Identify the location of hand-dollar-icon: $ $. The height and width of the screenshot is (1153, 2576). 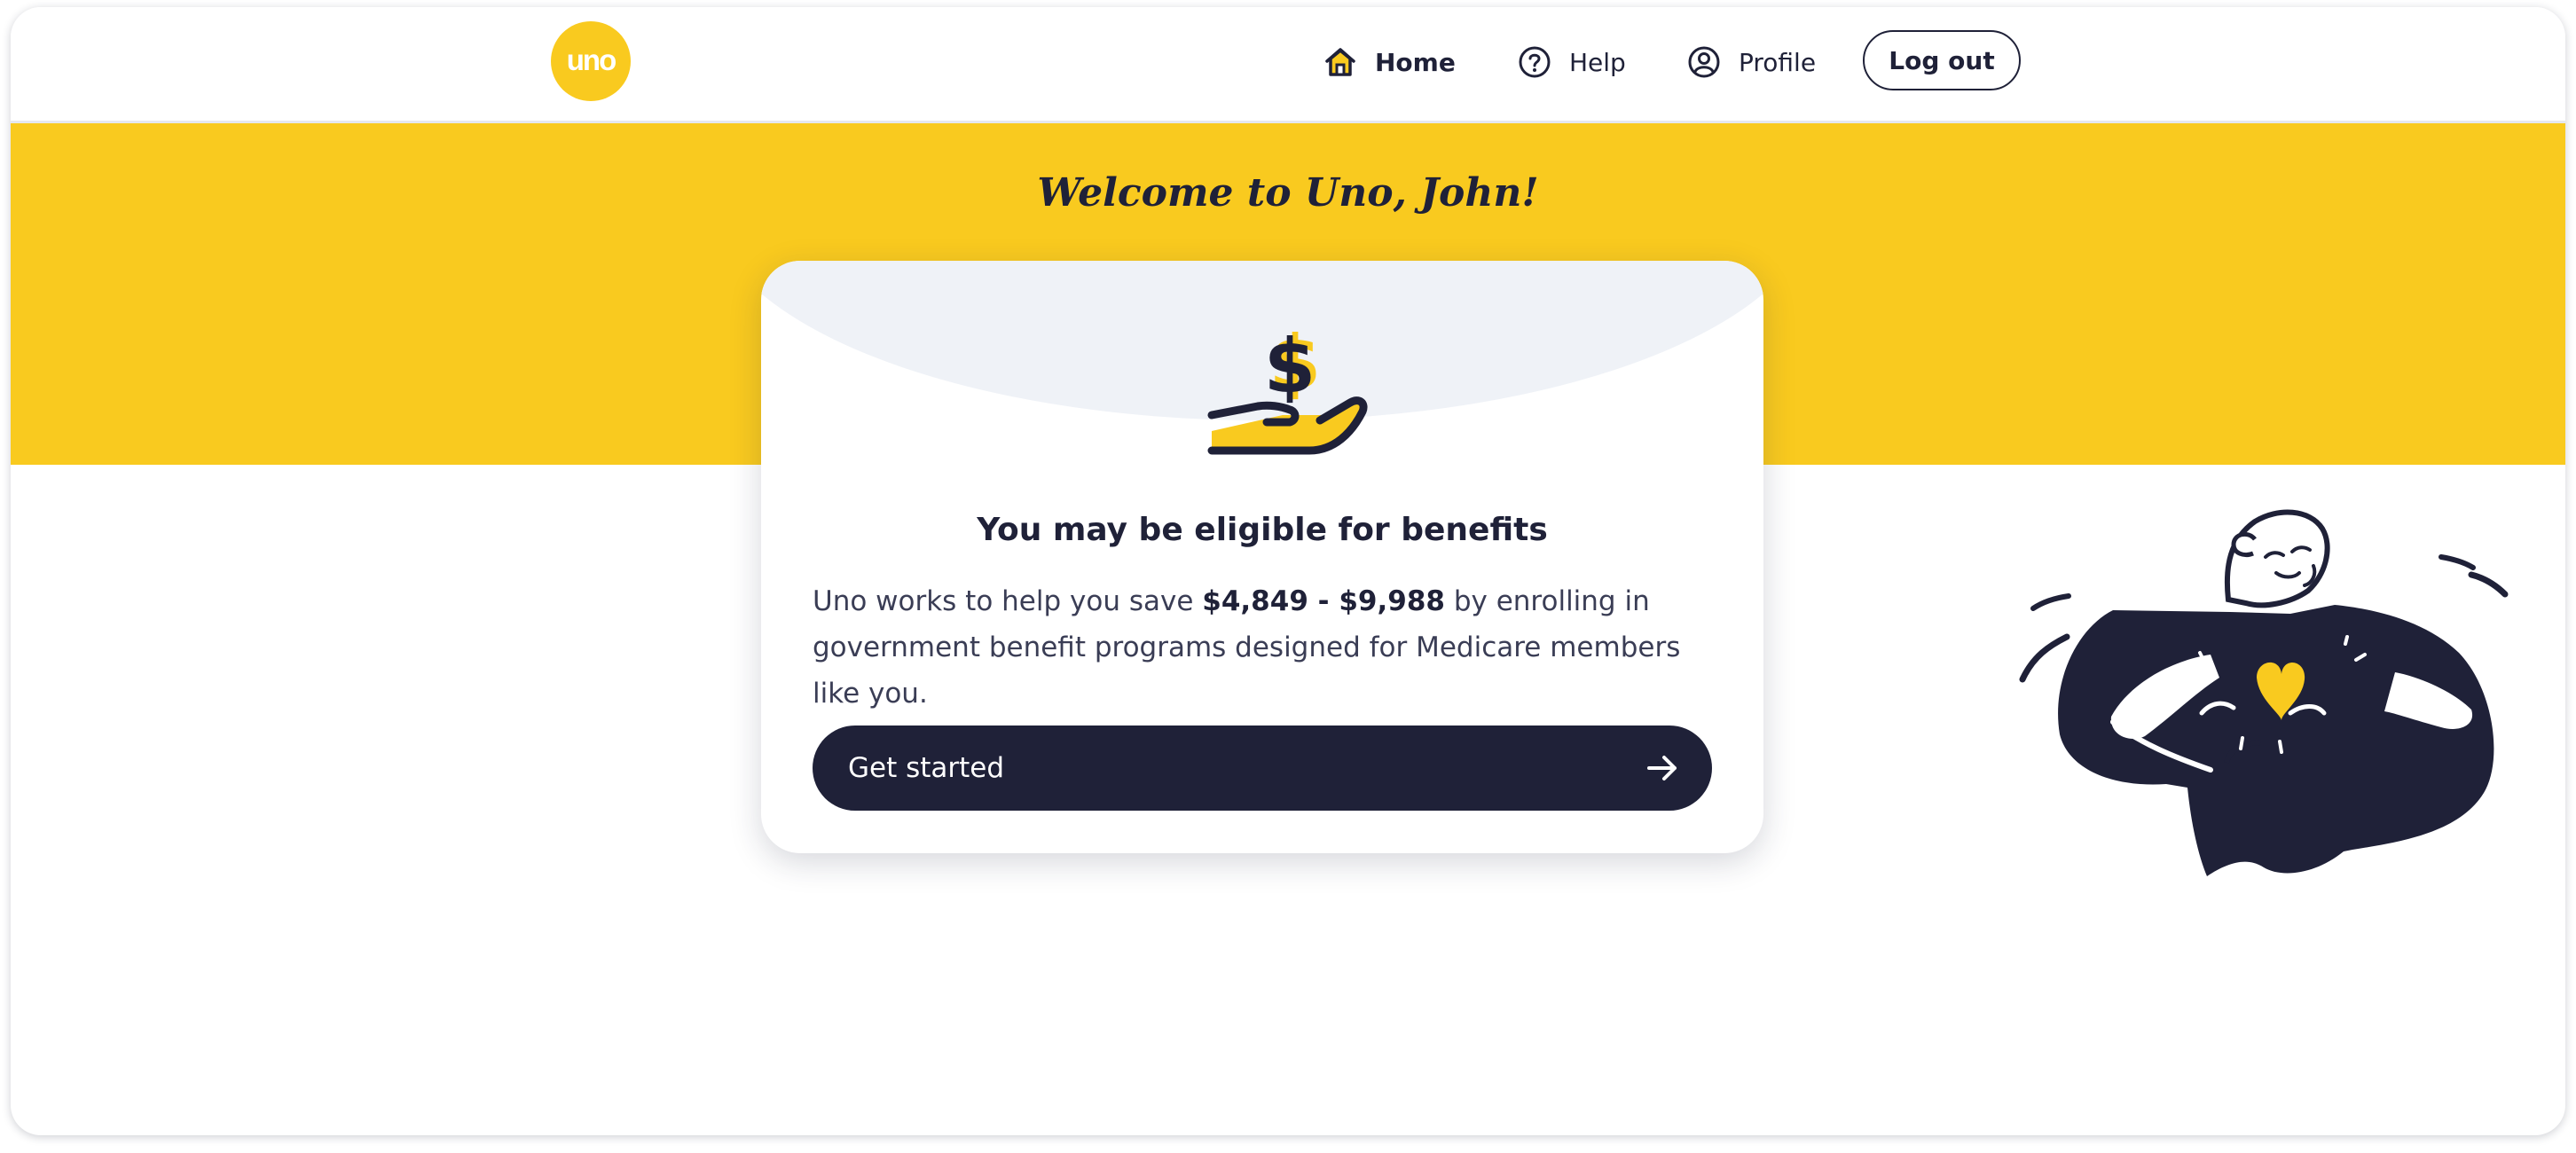
(1287, 387).